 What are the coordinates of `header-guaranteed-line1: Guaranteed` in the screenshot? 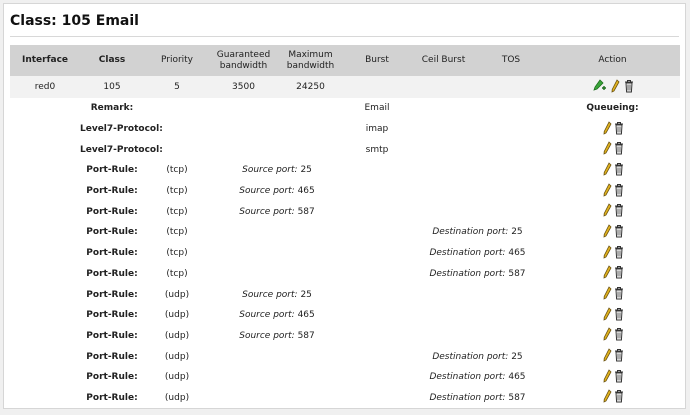 It's located at (243, 54).